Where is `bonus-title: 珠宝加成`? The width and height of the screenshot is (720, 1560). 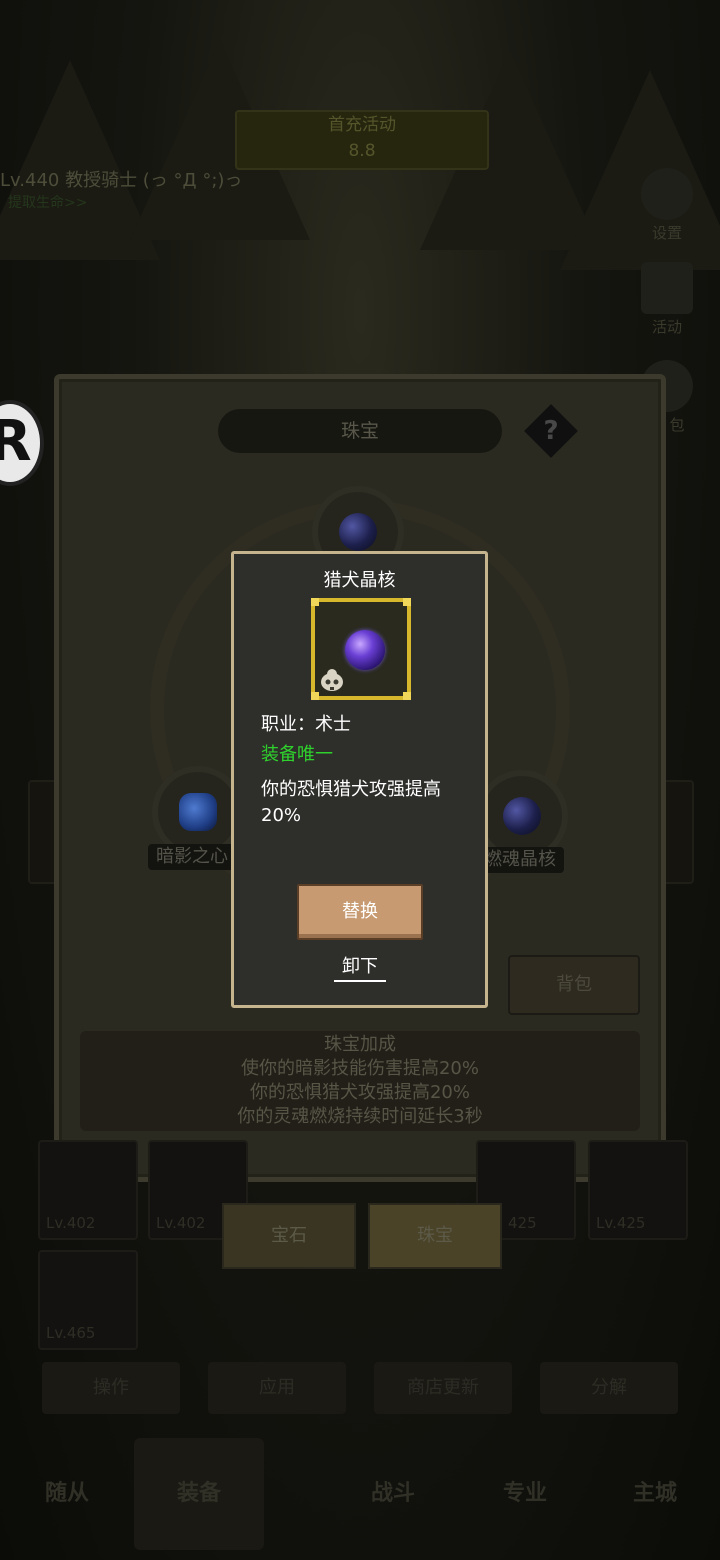 bonus-title: 珠宝加成 is located at coordinates (360, 1044).